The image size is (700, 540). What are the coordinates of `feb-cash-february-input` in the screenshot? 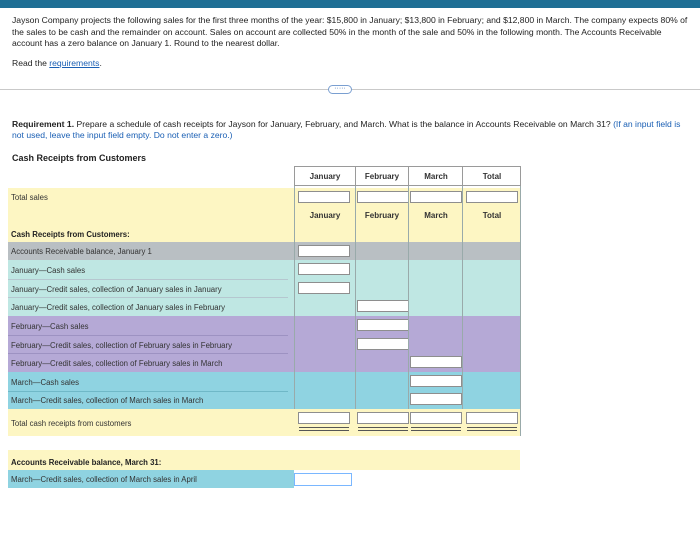 It's located at (383, 325).